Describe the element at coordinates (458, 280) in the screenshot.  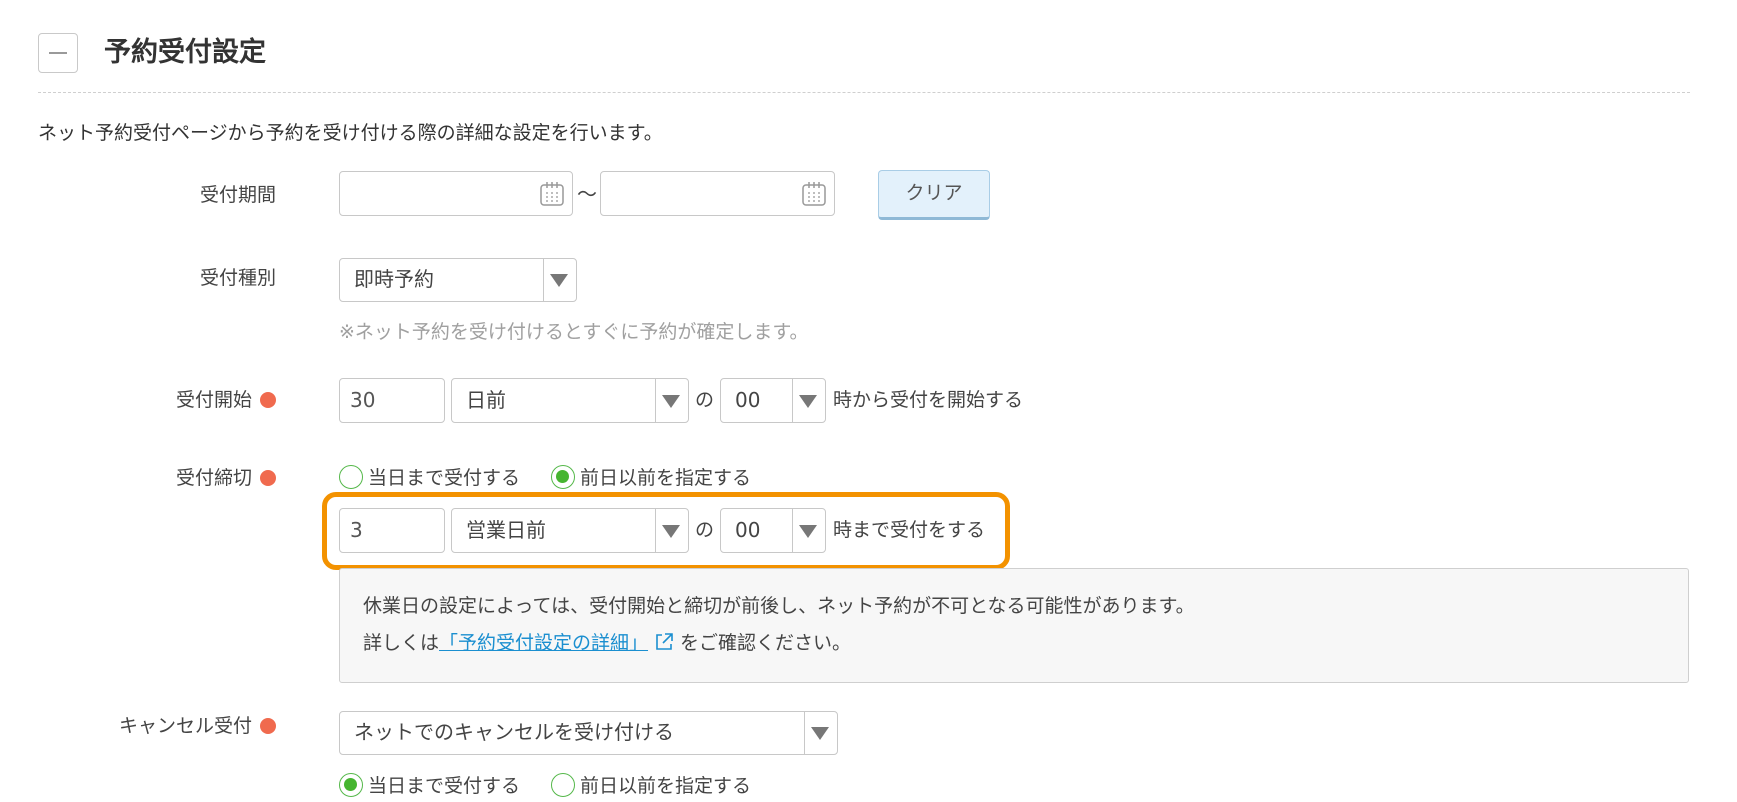
I see `type-select: 即時予約` at that location.